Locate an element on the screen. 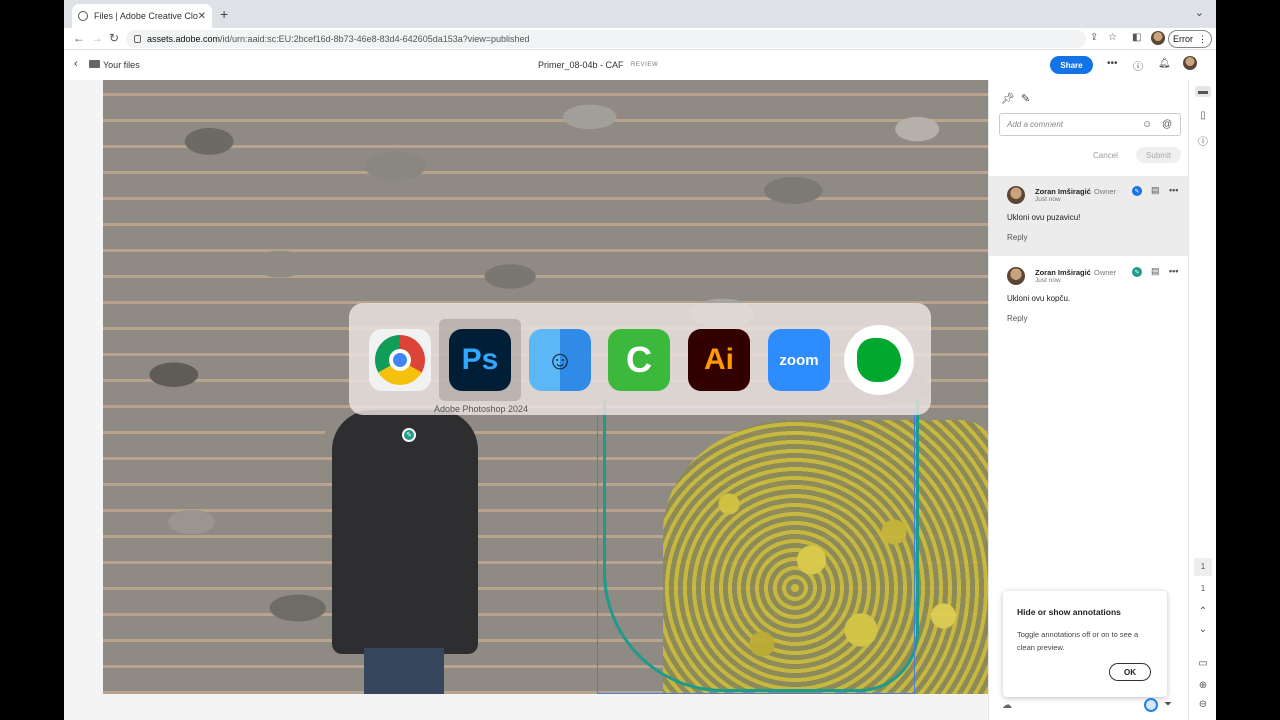 Image resolution: width=1280 pixels, height=720 pixels. zoom-app-icon: zoom is located at coordinates (799, 360).